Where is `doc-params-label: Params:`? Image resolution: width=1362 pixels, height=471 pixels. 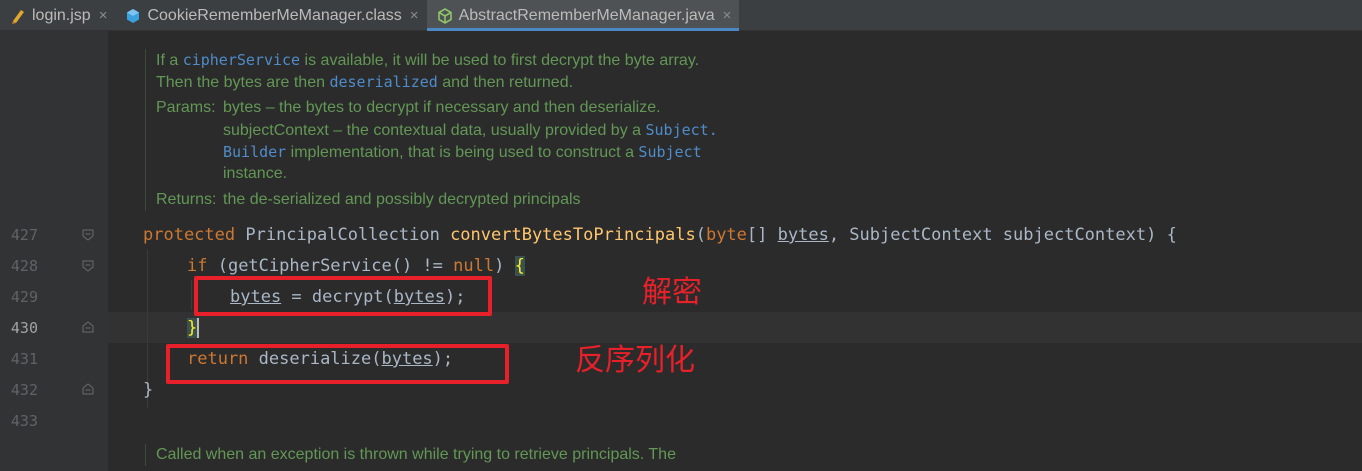 doc-params-label: Params: is located at coordinates (186, 107).